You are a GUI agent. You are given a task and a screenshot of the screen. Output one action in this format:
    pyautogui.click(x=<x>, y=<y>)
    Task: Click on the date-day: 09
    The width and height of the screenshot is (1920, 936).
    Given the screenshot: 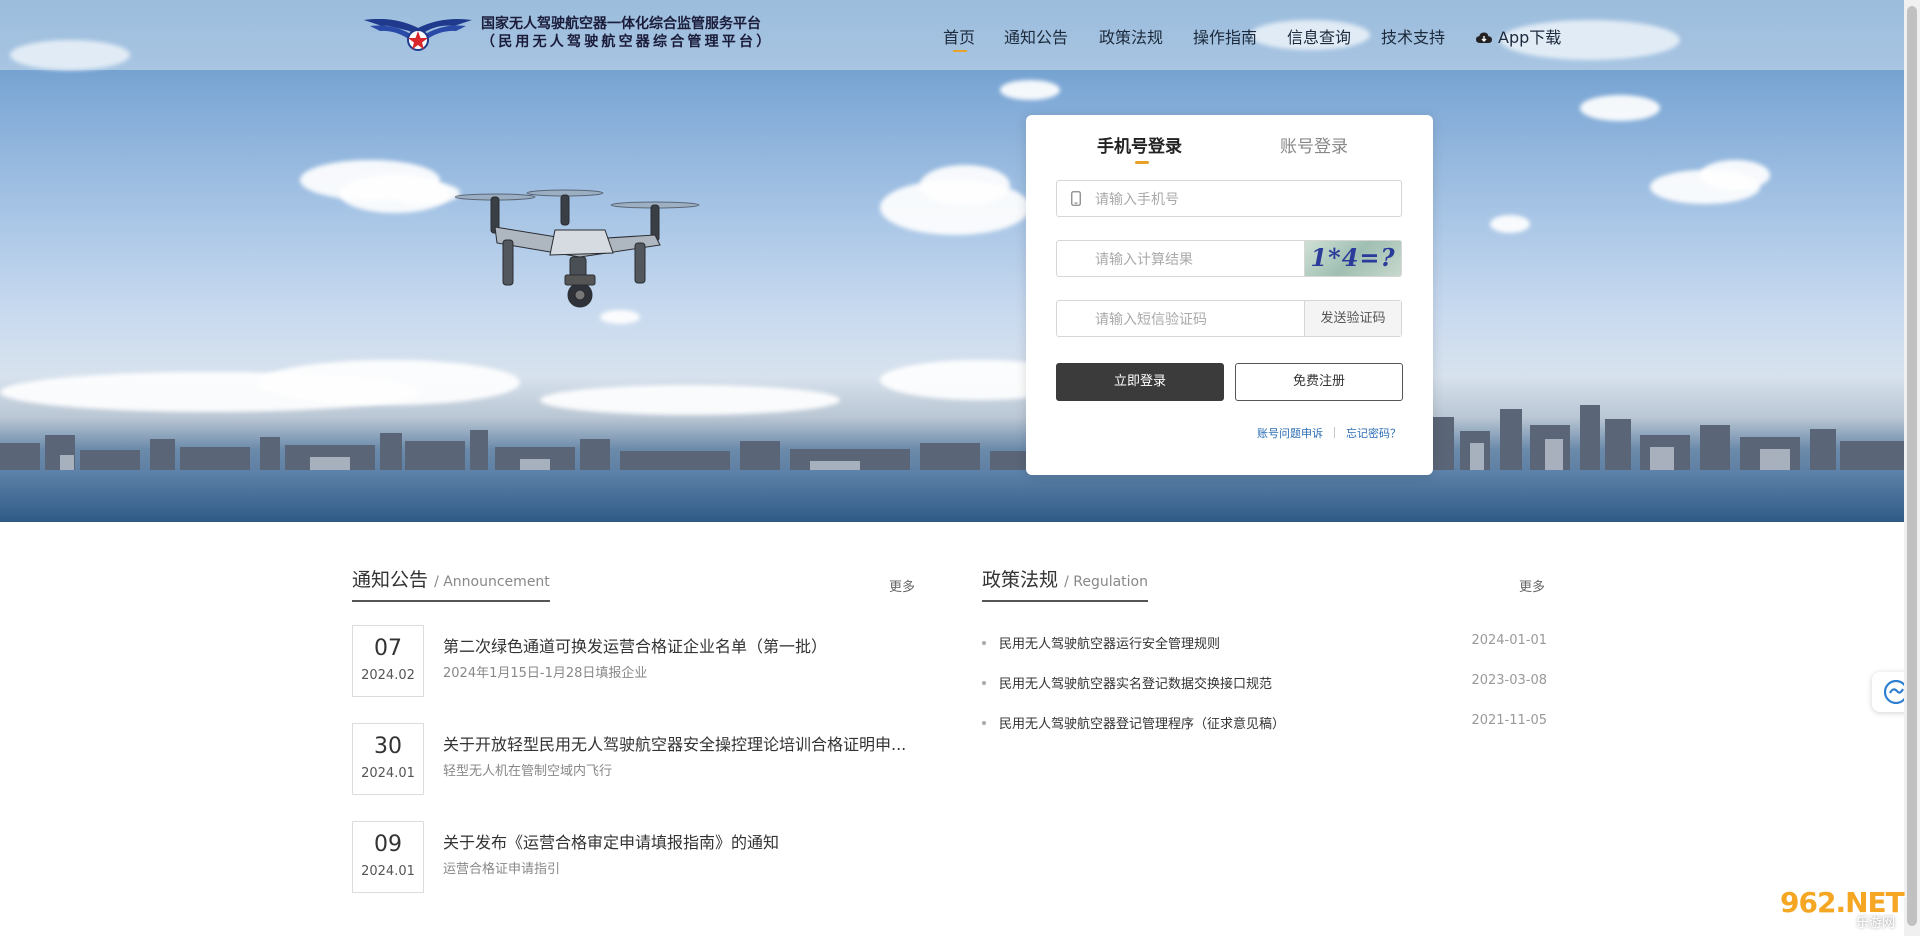 What is the action you would take?
    pyautogui.click(x=388, y=844)
    